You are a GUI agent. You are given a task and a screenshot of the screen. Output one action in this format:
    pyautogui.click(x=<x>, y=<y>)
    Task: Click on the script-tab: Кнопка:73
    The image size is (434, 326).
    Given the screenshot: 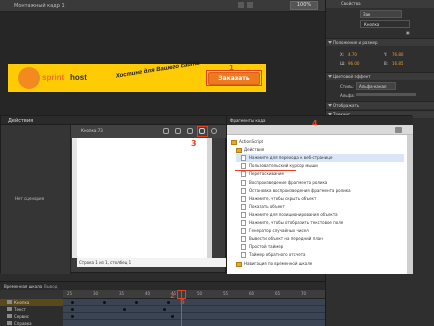 What is the action you would take?
    pyautogui.click(x=92, y=130)
    